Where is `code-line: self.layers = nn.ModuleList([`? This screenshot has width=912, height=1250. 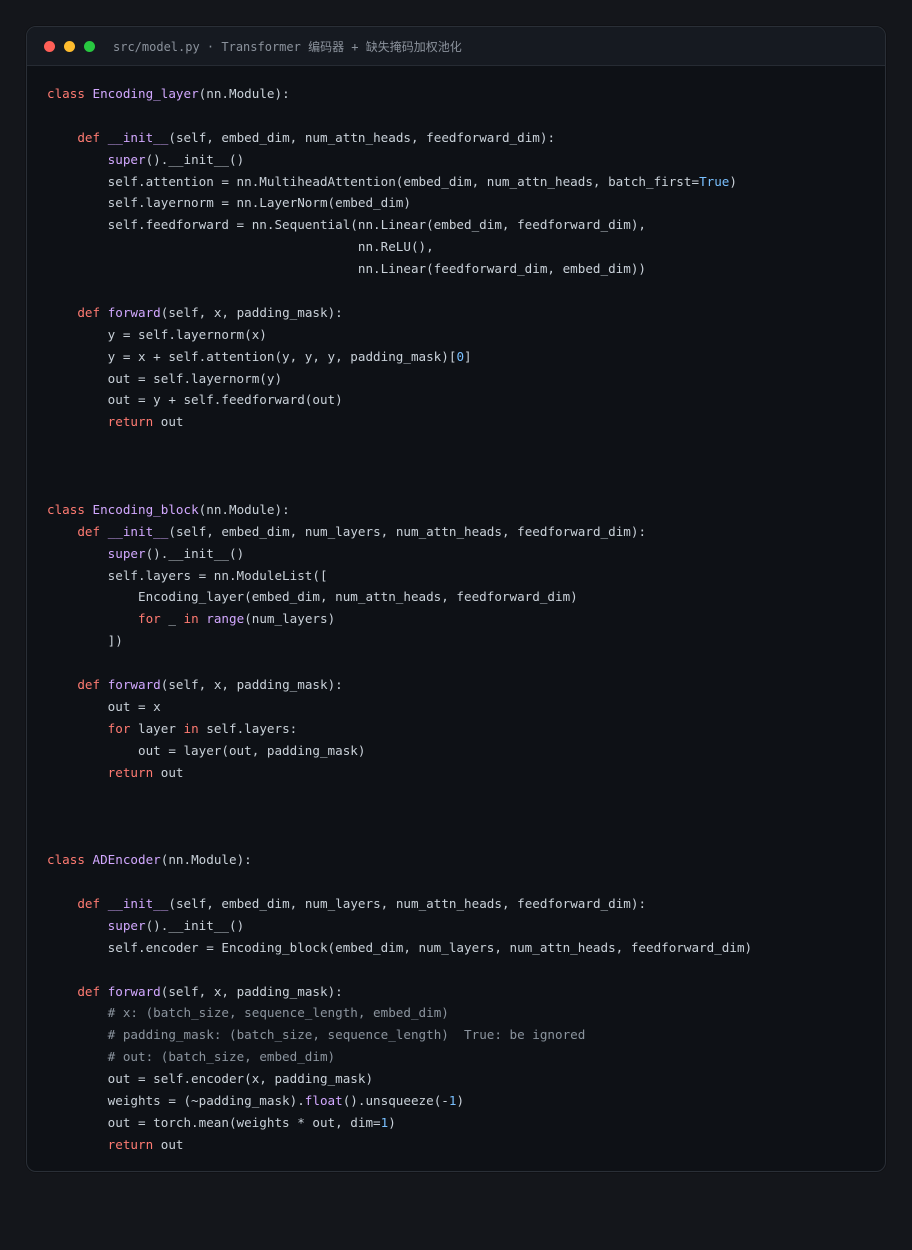 code-line: self.layers = nn.ModuleList([ is located at coordinates (399, 576).